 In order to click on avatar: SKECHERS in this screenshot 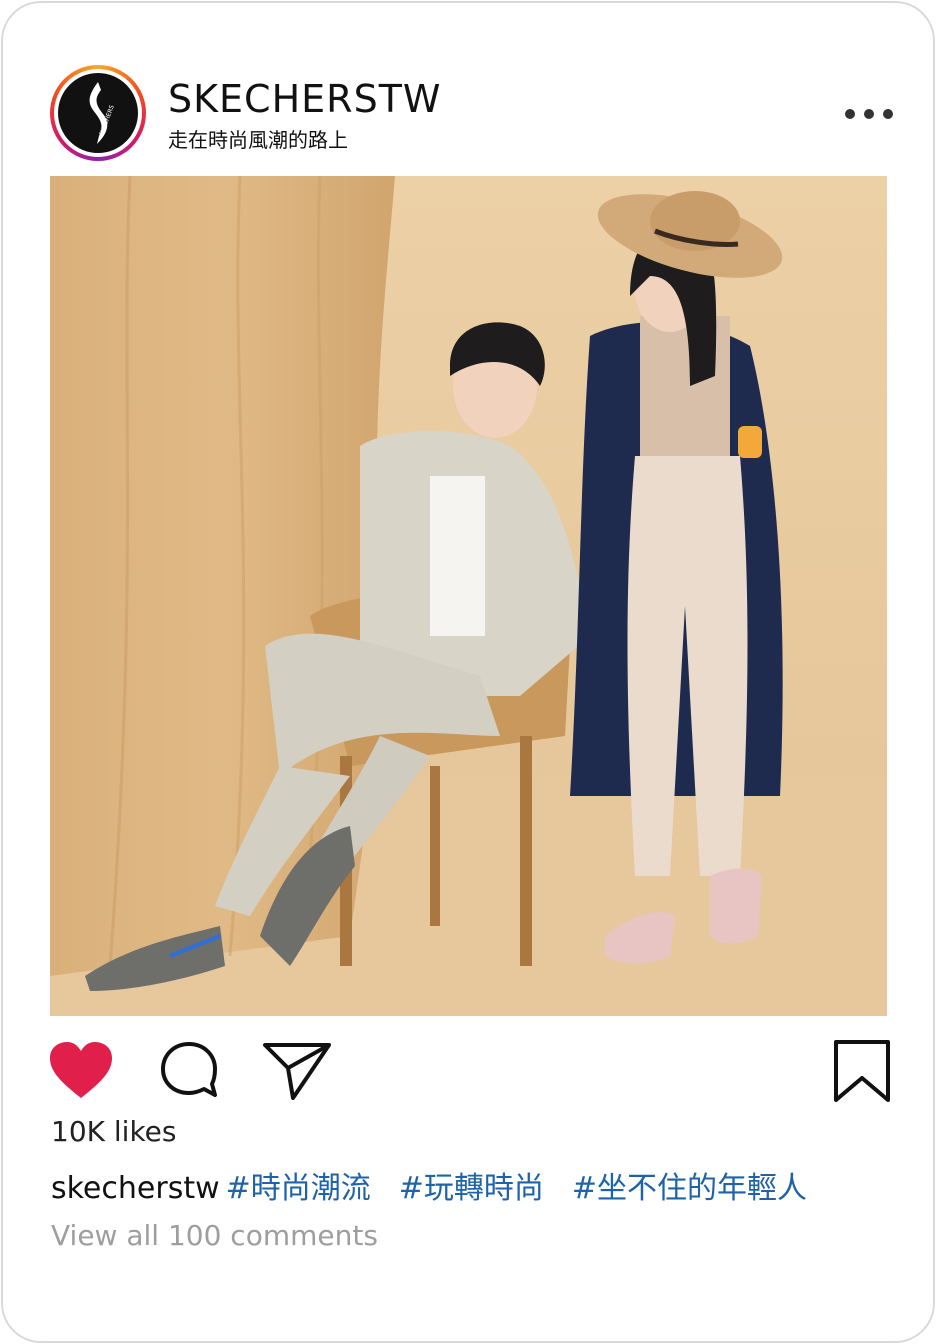, I will do `click(98, 113)`.